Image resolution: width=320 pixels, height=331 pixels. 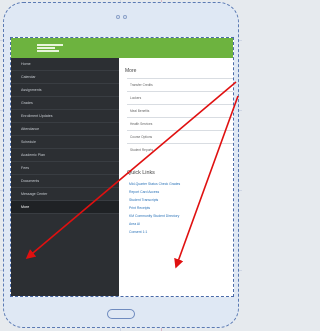 I want to click on list-item: Lockers, so click(x=180, y=97).